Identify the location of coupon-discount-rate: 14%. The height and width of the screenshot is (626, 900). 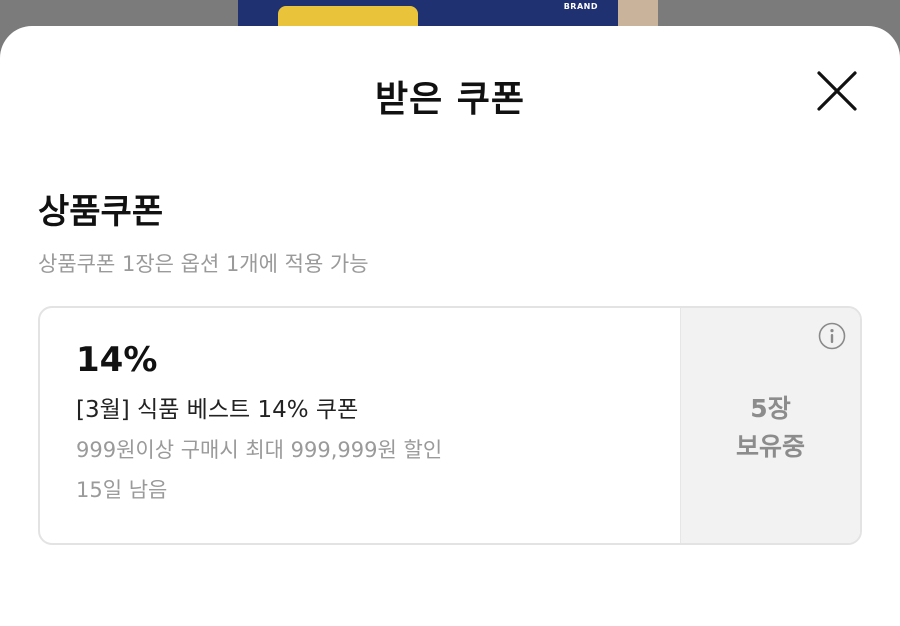
(117, 360).